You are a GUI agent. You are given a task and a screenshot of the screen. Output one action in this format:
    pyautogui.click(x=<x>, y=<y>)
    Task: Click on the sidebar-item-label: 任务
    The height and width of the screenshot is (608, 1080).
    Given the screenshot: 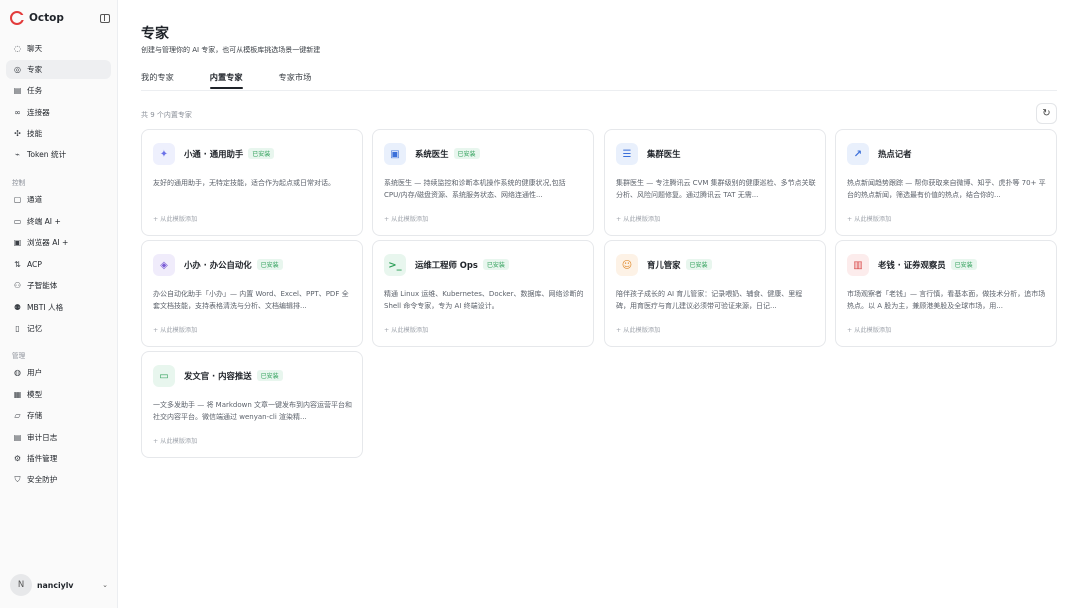 What is the action you would take?
    pyautogui.click(x=35, y=90)
    